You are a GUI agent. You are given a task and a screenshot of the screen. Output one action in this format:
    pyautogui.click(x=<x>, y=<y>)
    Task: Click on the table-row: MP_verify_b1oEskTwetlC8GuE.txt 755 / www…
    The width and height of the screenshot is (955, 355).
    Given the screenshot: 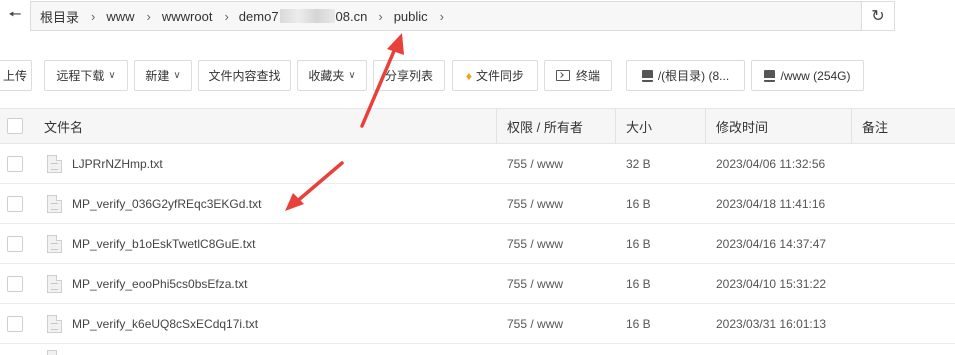 What is the action you would take?
    pyautogui.click(x=477, y=244)
    